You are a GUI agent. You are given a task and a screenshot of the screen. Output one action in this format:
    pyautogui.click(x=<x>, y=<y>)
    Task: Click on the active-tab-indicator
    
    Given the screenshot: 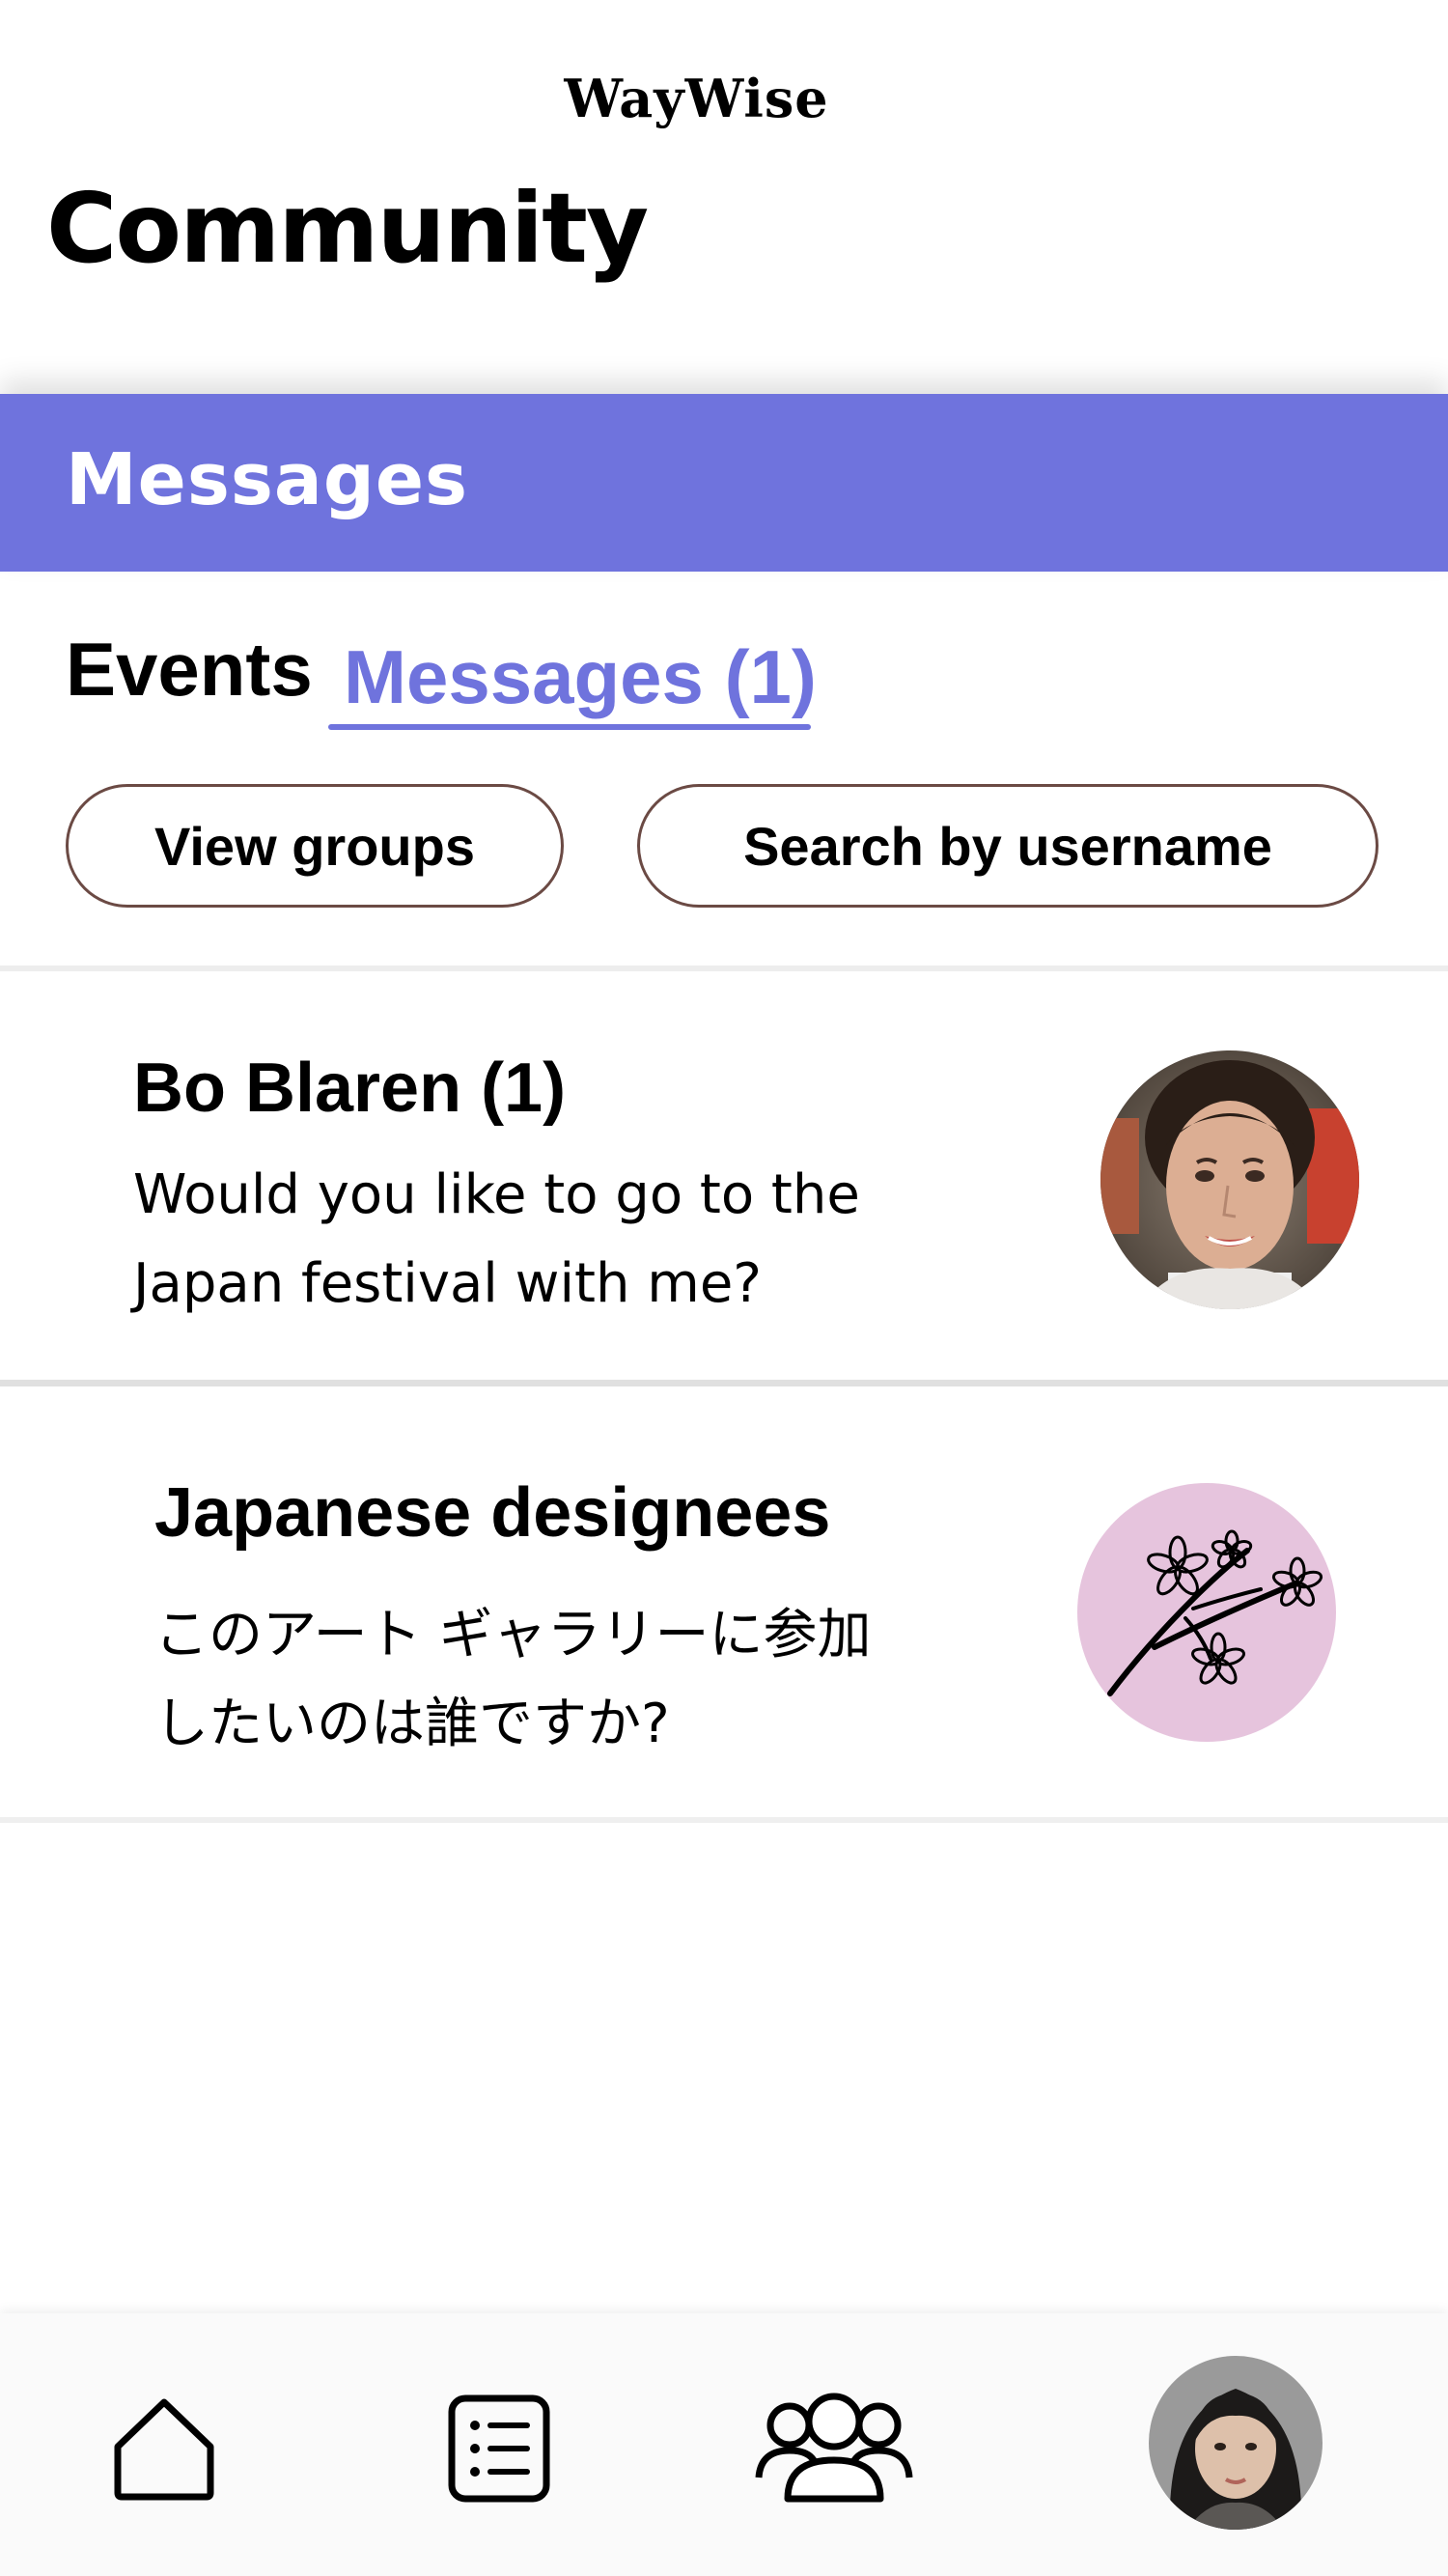 What is the action you would take?
    pyautogui.click(x=569, y=727)
    